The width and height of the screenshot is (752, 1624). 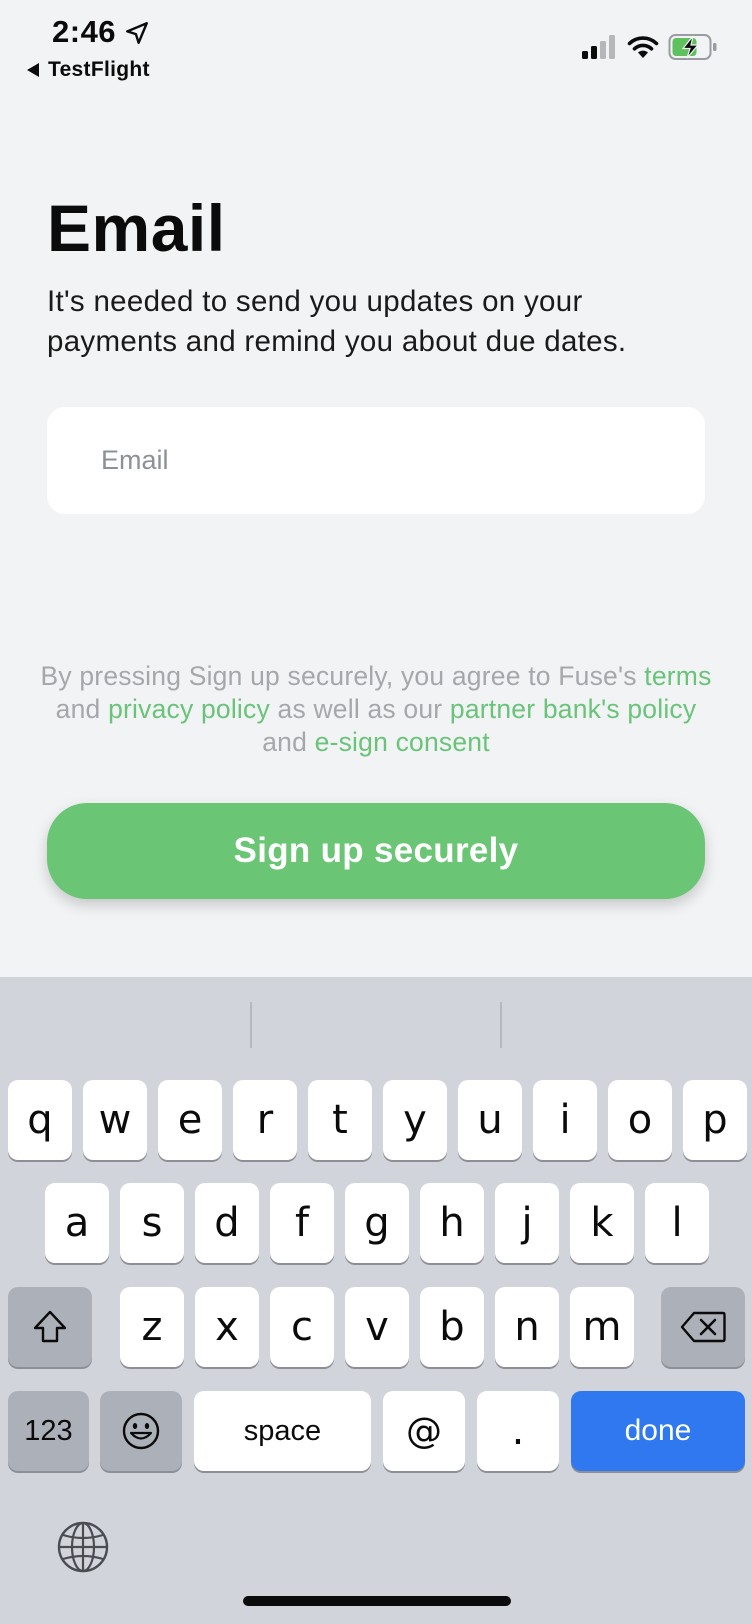 I want to click on key-t: t, so click(x=340, y=1120).